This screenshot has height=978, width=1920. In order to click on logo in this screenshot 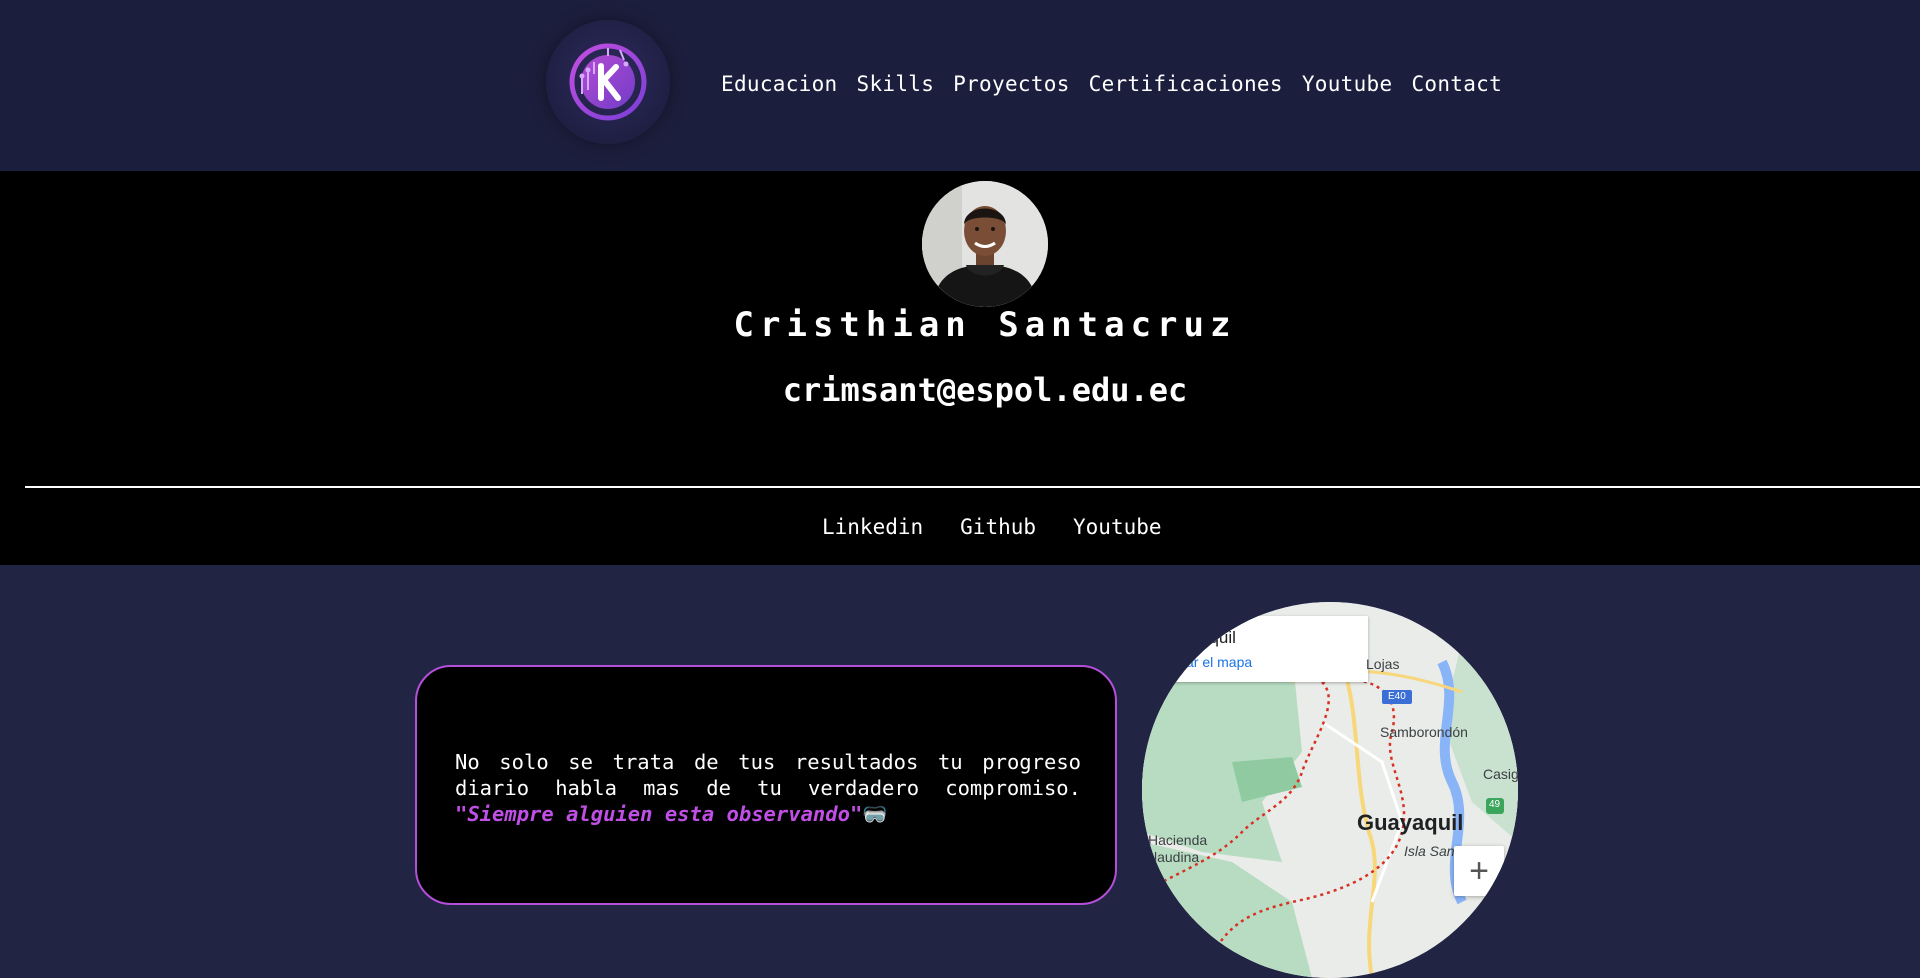, I will do `click(608, 82)`.